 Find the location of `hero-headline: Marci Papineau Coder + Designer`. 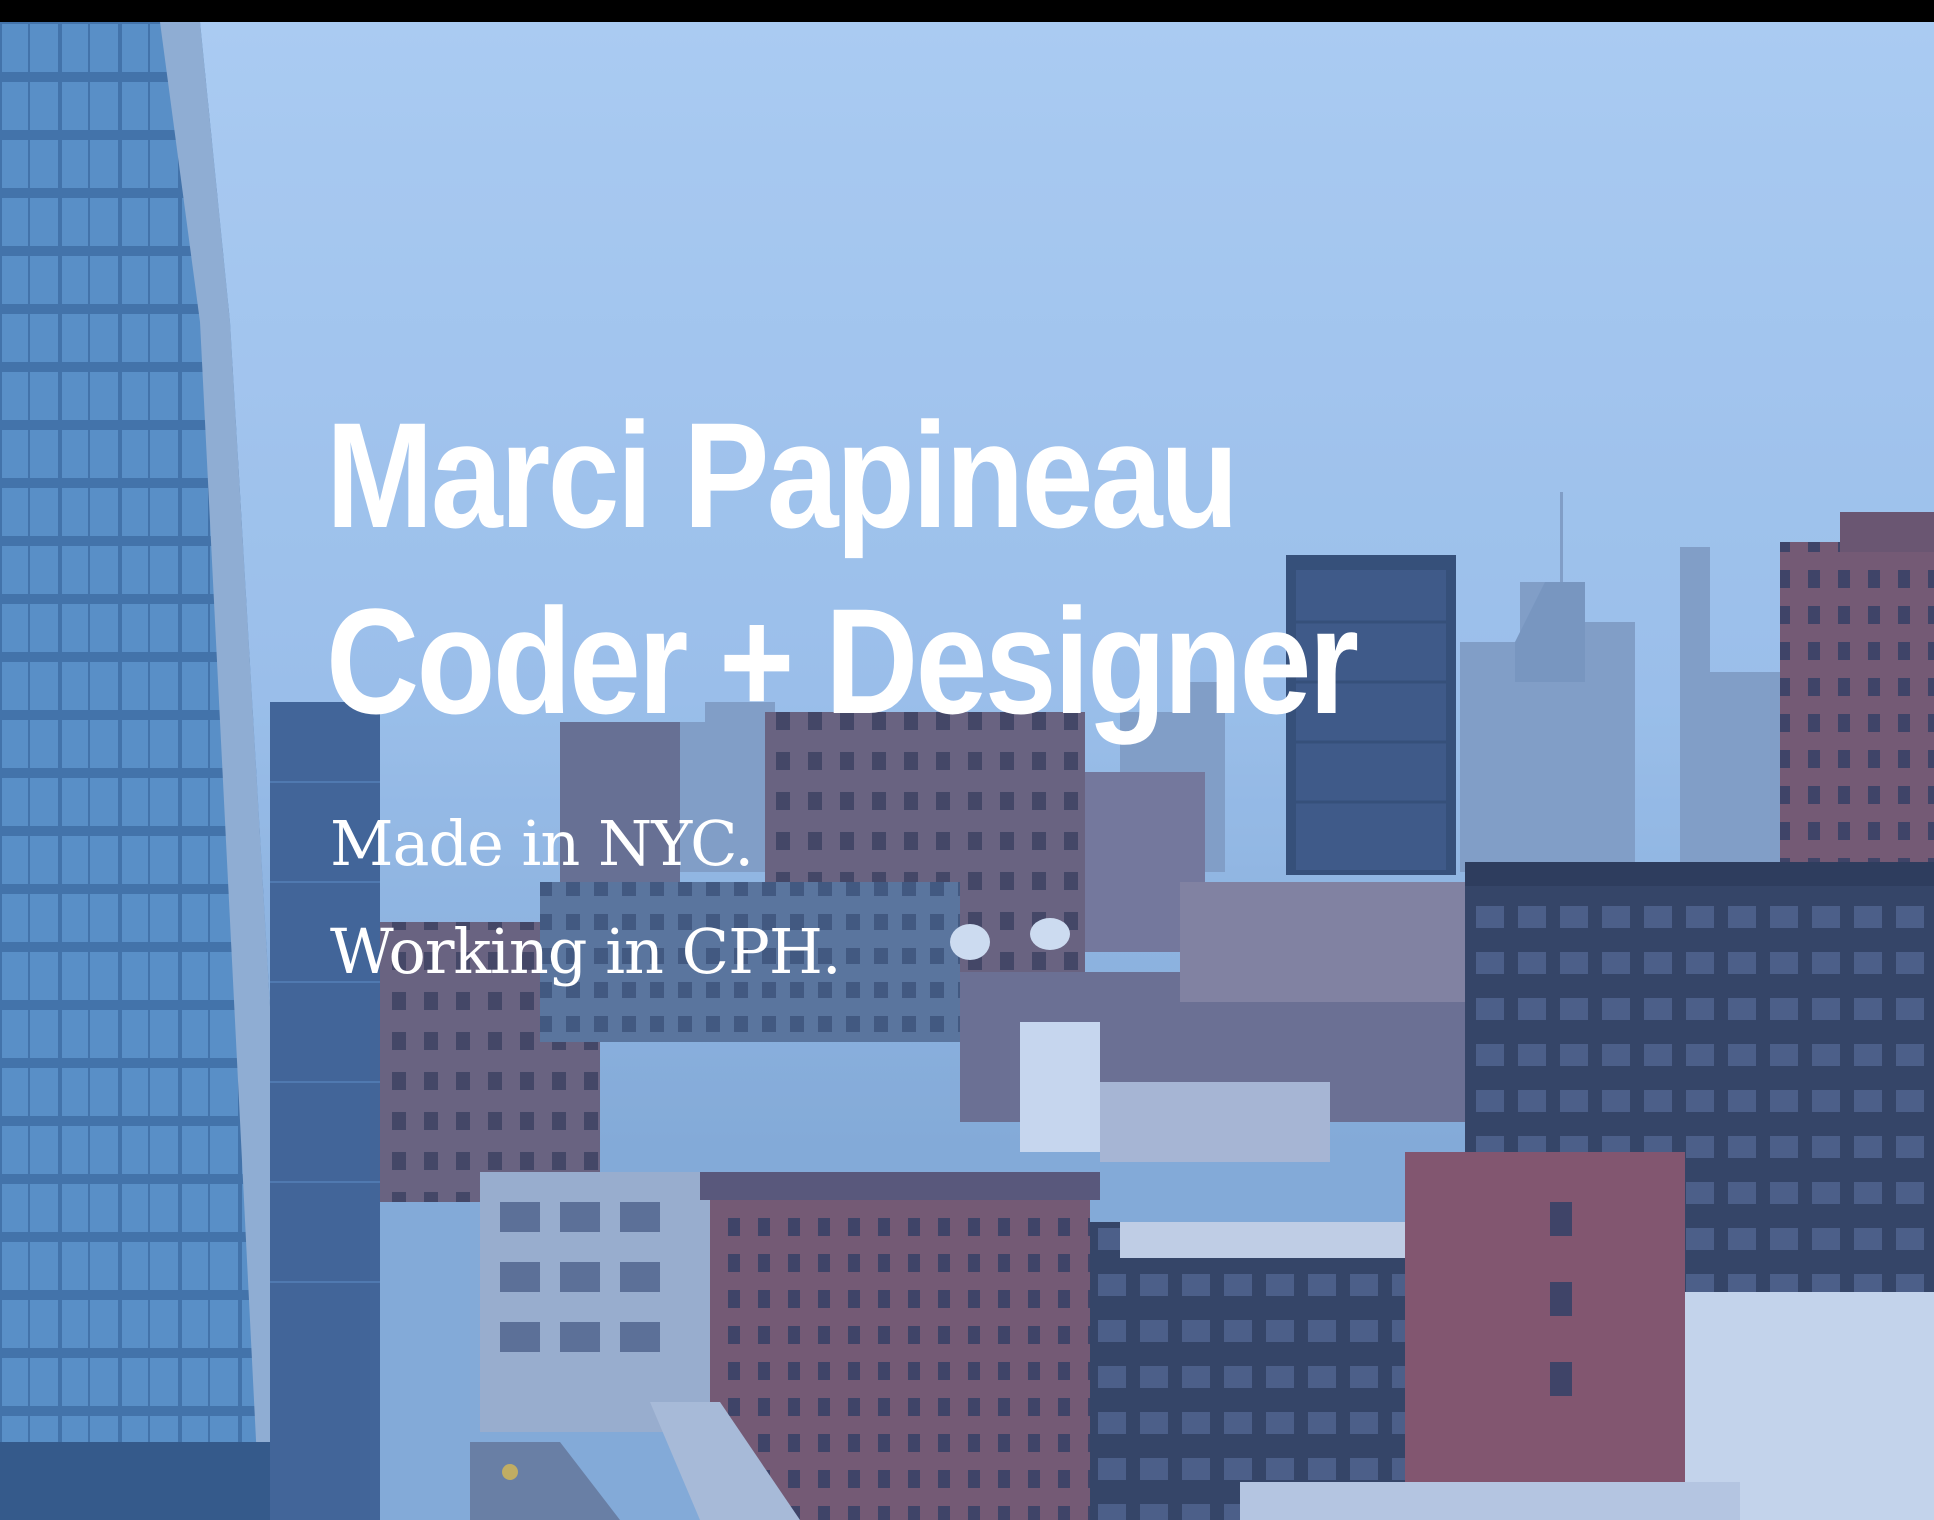

hero-headline: Marci Papineau Coder + Designer is located at coordinates (842, 568).